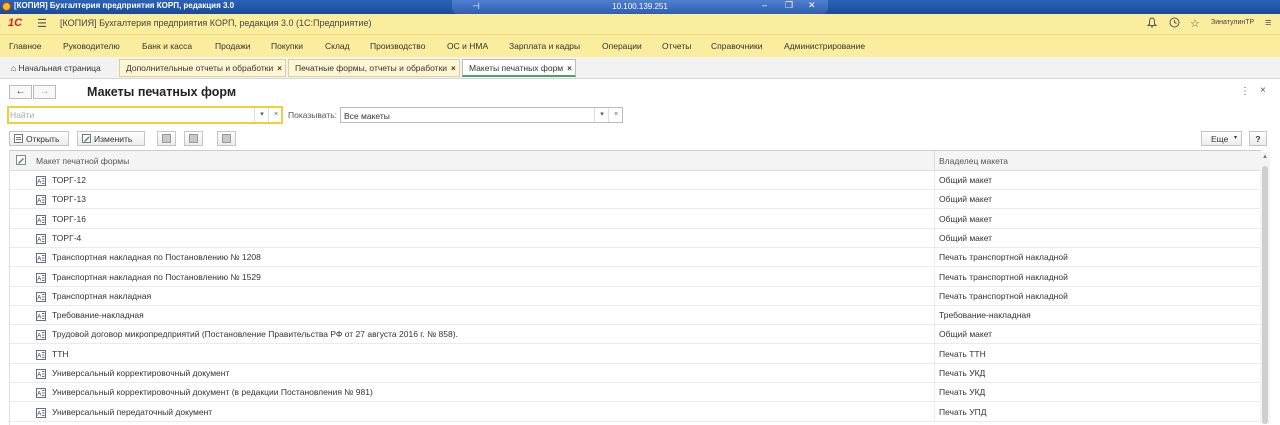 This screenshot has height=425, width=1280. What do you see at coordinates (962, 353) in the screenshot?
I see `template-owner: Печать ТТН` at bounding box center [962, 353].